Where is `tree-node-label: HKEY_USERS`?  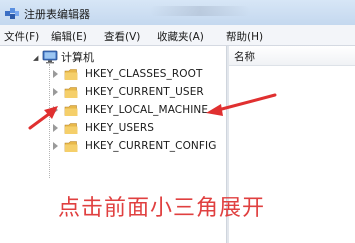
tree-node-label: HKEY_USERS is located at coordinates (120, 128).